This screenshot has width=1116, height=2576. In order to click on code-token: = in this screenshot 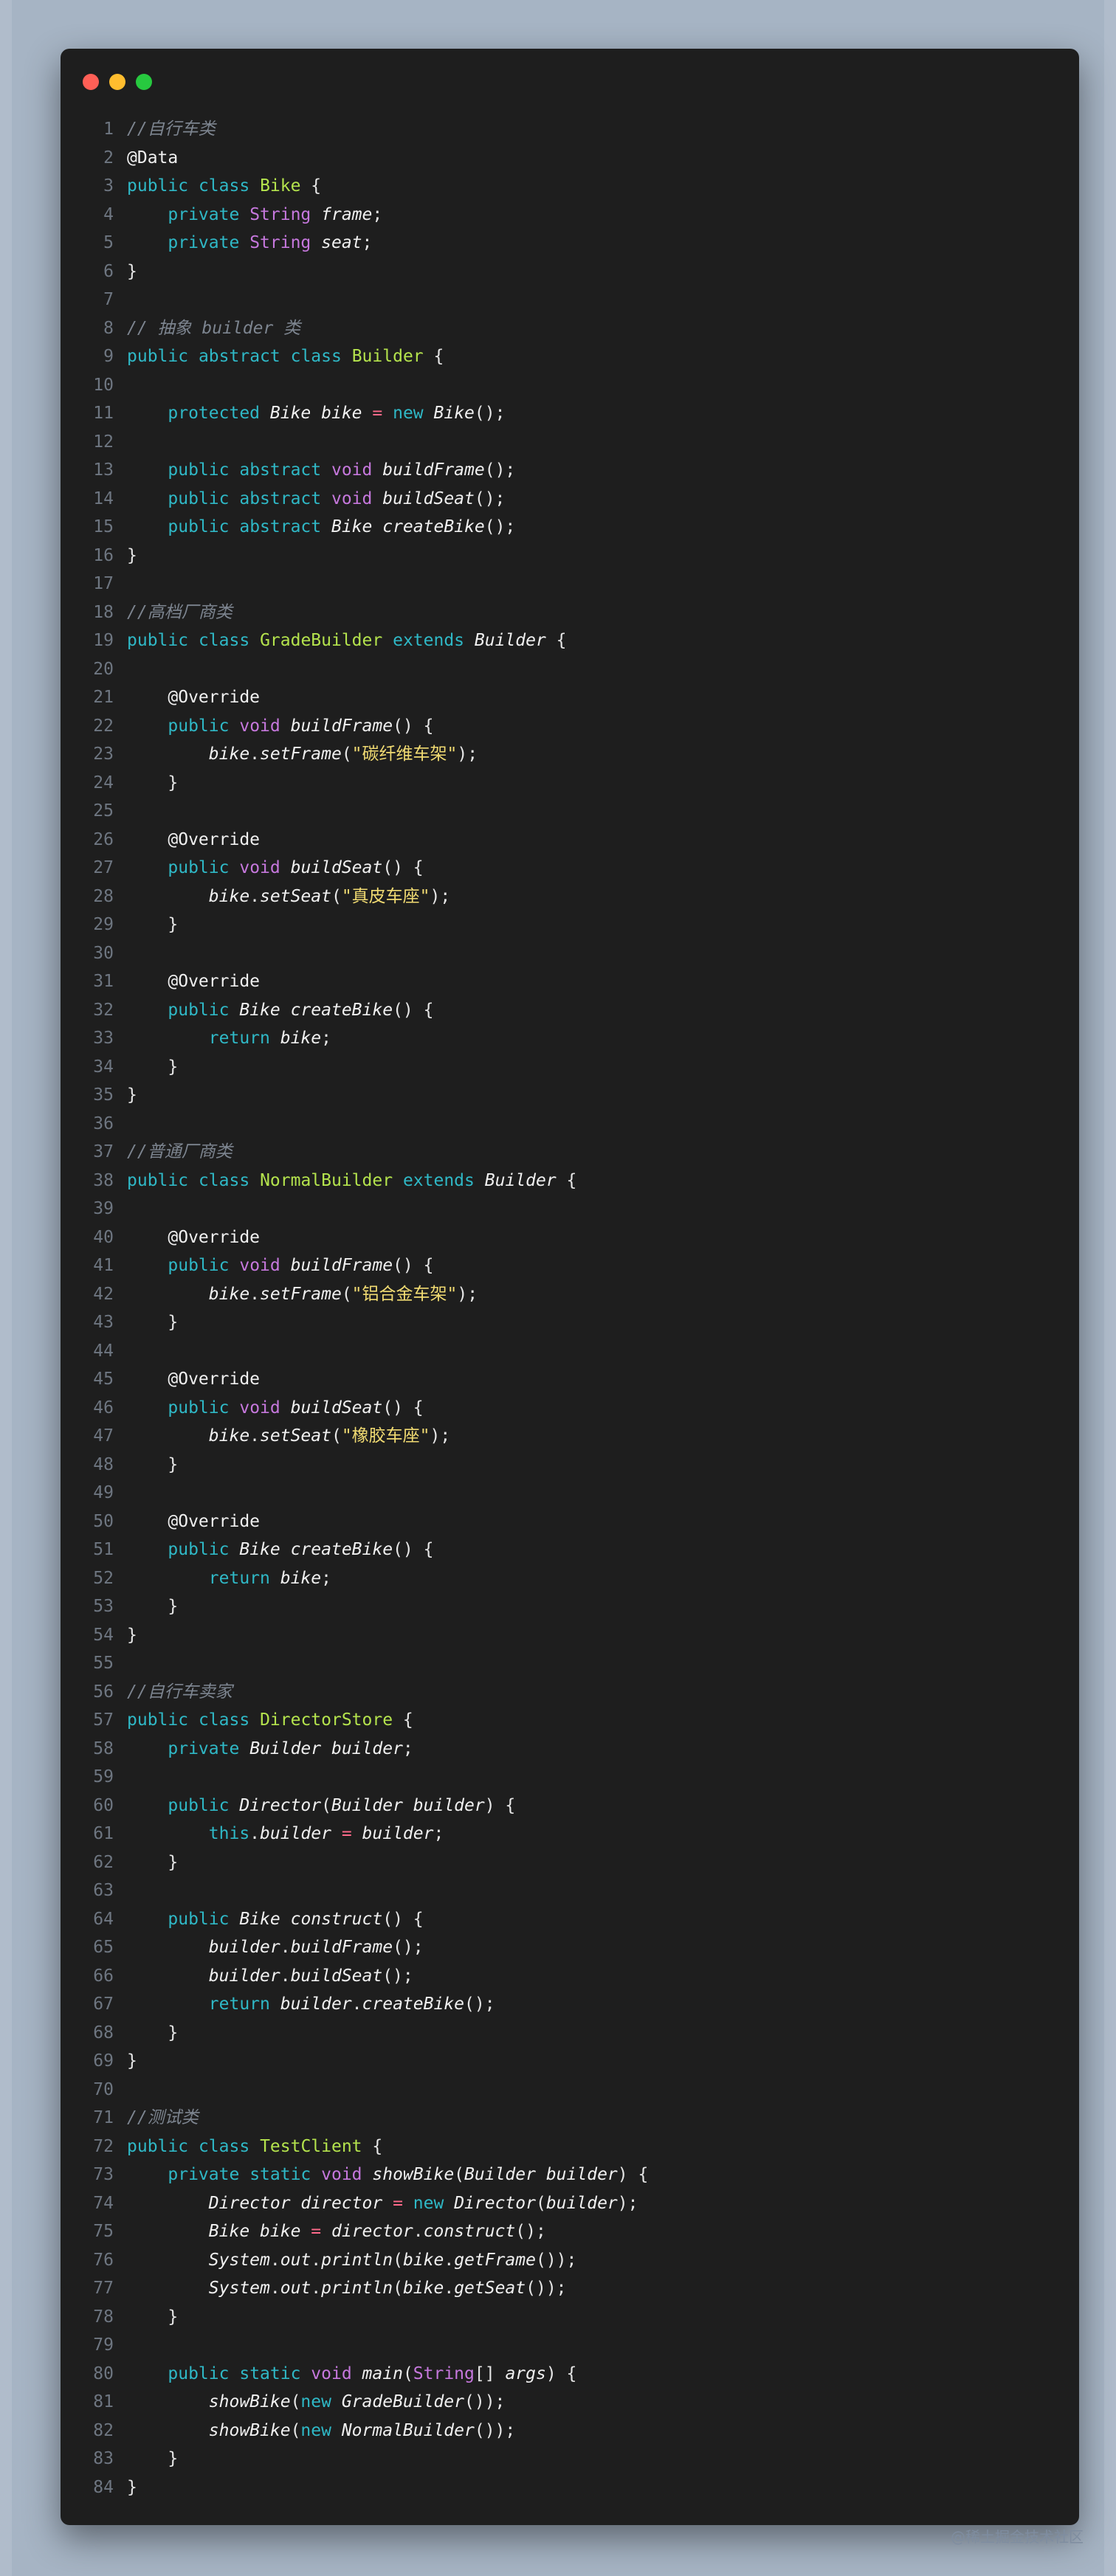, I will do `click(398, 2203)`.